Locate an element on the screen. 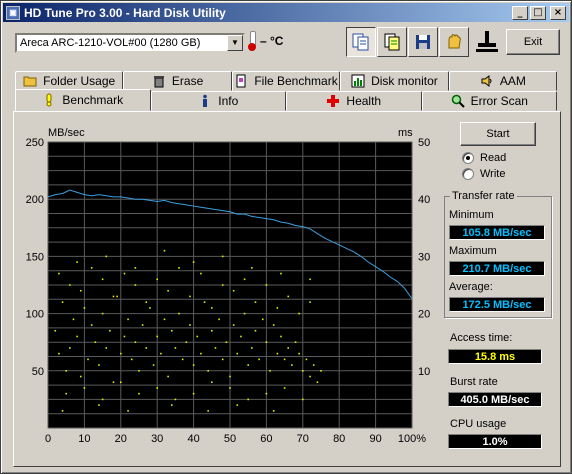  x-tick-label: 80 is located at coordinates (339, 439).